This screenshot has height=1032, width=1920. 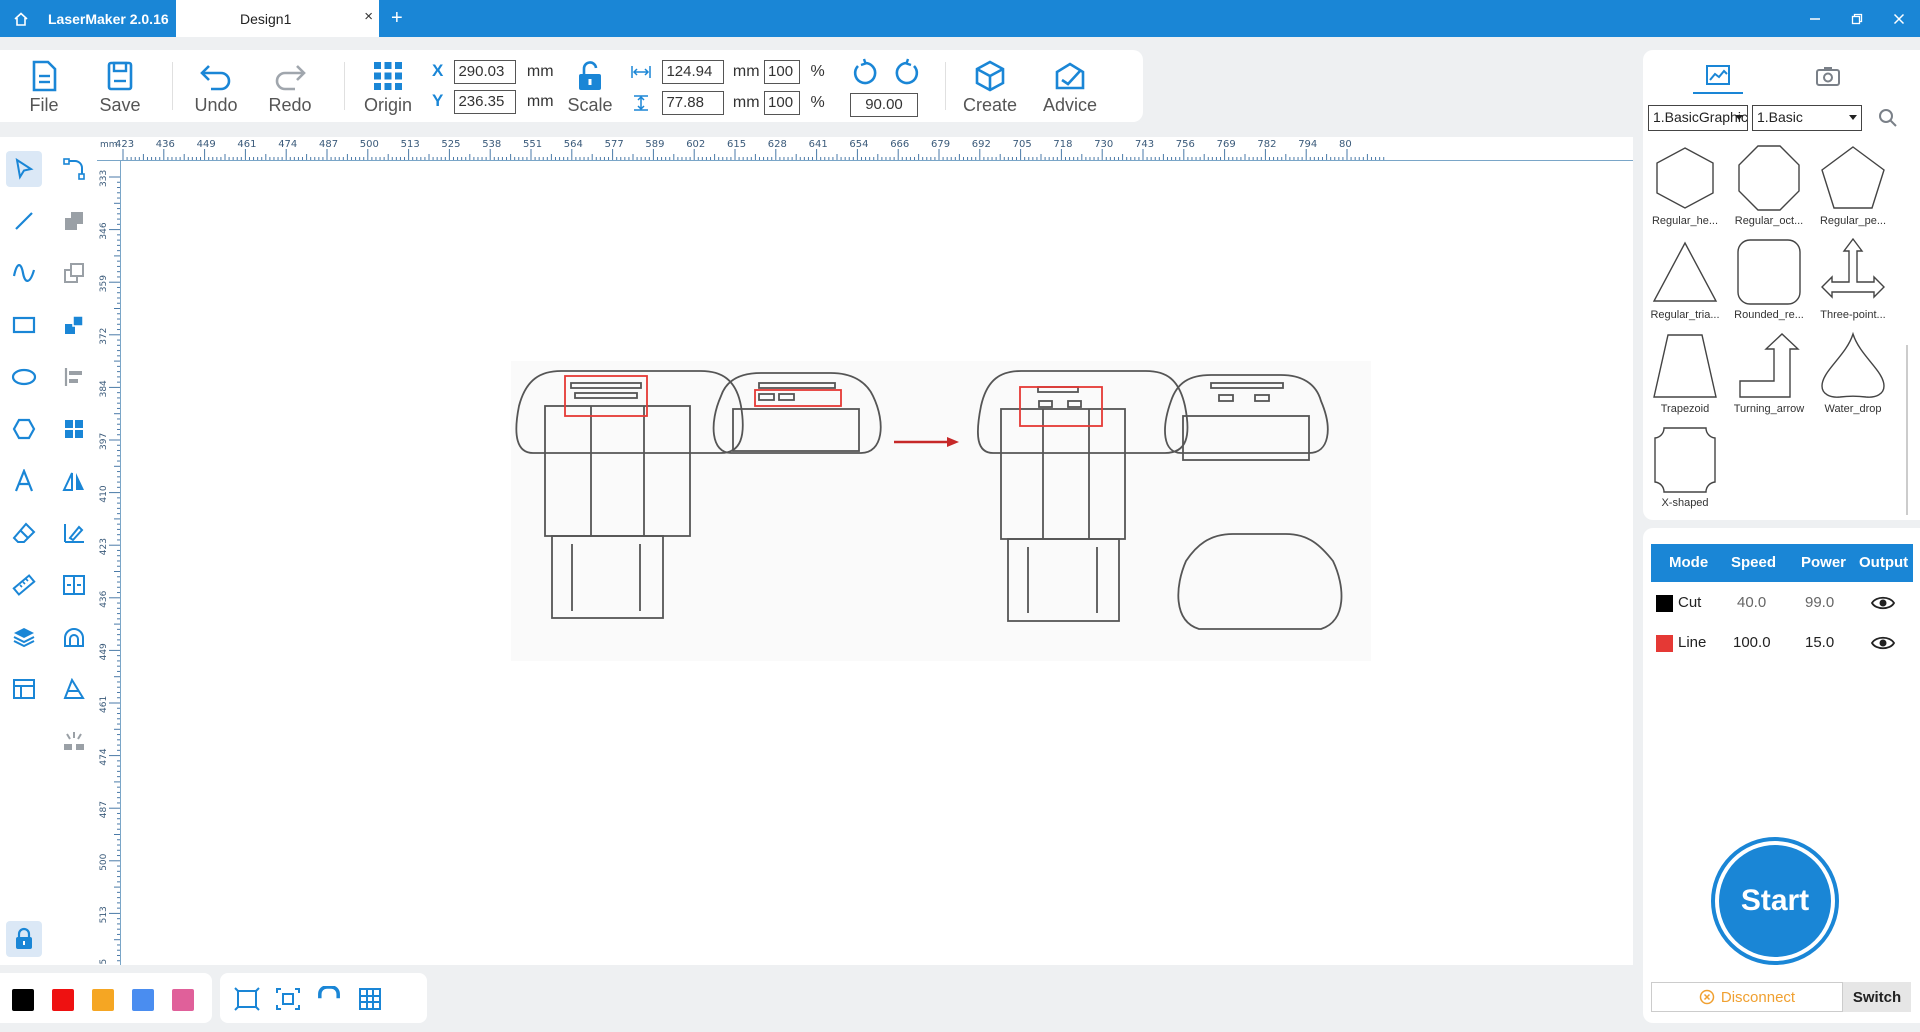 I want to click on save-button: Save, so click(x=120, y=88).